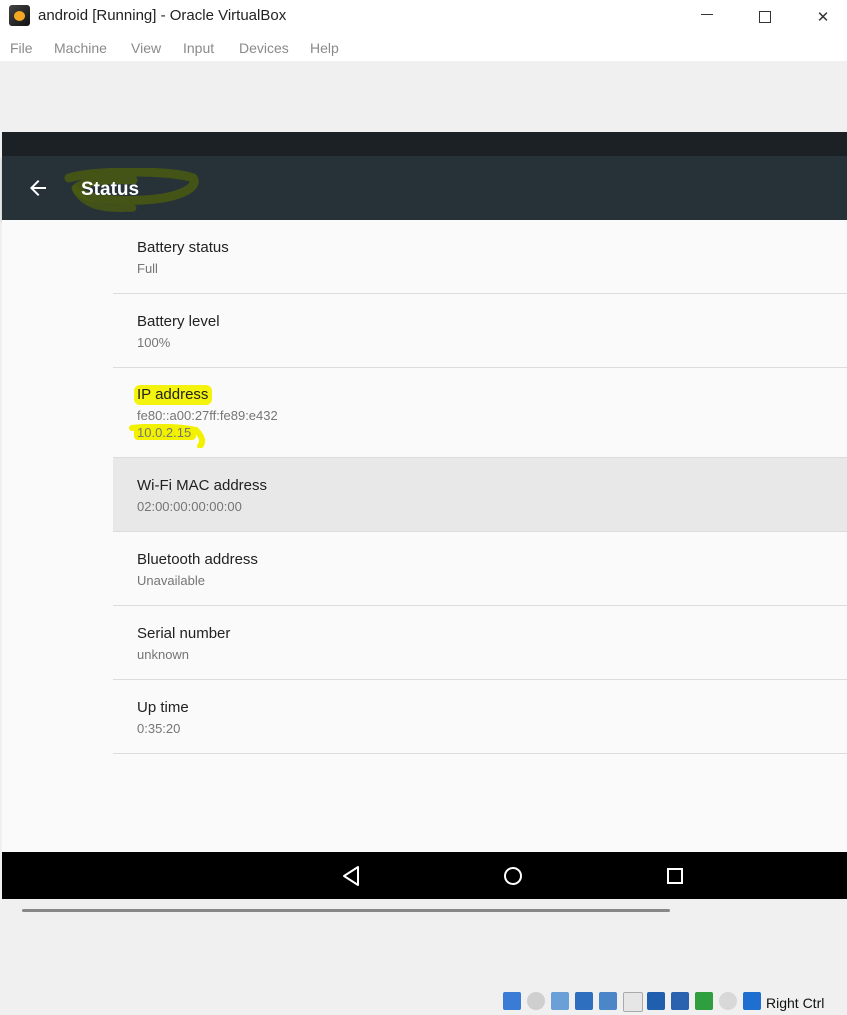  I want to click on menu-input: Input, so click(198, 48).